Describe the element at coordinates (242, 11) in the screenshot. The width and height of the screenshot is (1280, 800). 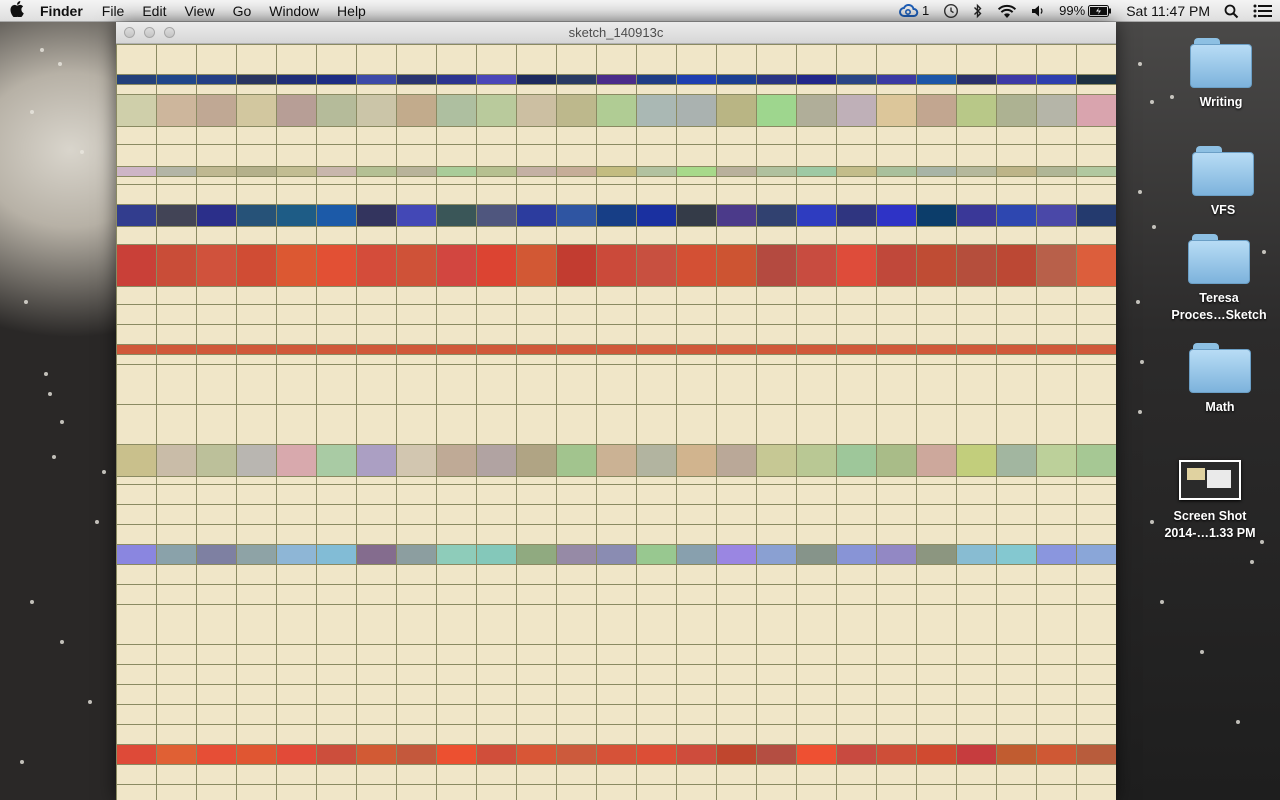
I see `menu-go: Go` at that location.